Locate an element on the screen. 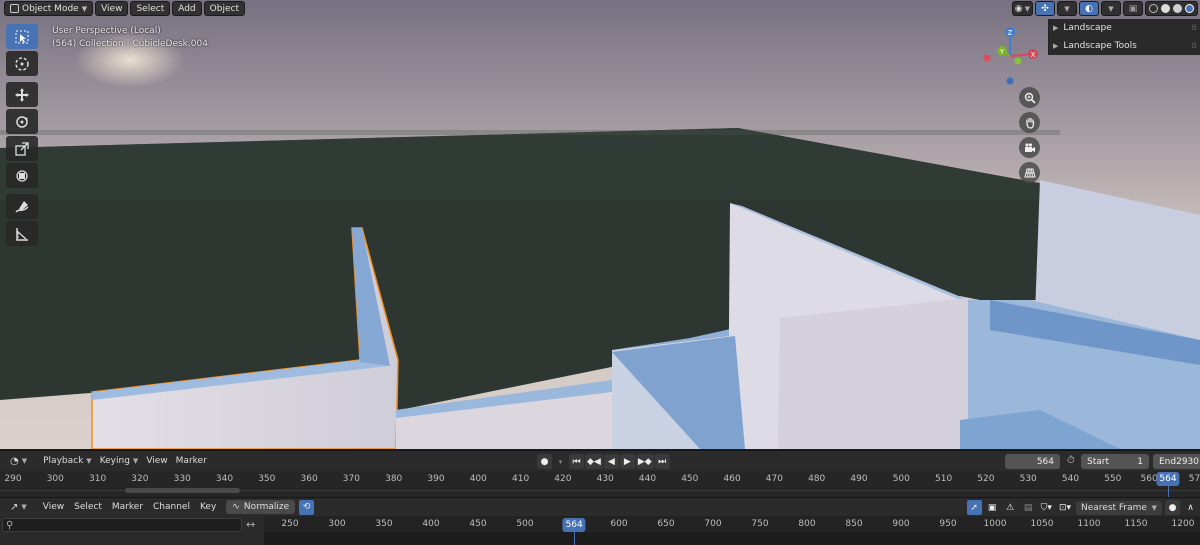 Image resolution: width=1200 pixels, height=545 pixels. normalize-toggle: ∿ Normalize is located at coordinates (261, 507).